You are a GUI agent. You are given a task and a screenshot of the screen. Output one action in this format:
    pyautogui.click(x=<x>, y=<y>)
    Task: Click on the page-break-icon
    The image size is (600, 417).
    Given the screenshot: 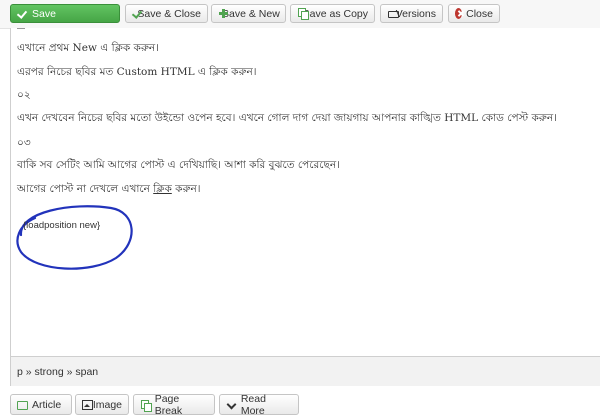 What is the action you would take?
    pyautogui.click(x=146, y=405)
    